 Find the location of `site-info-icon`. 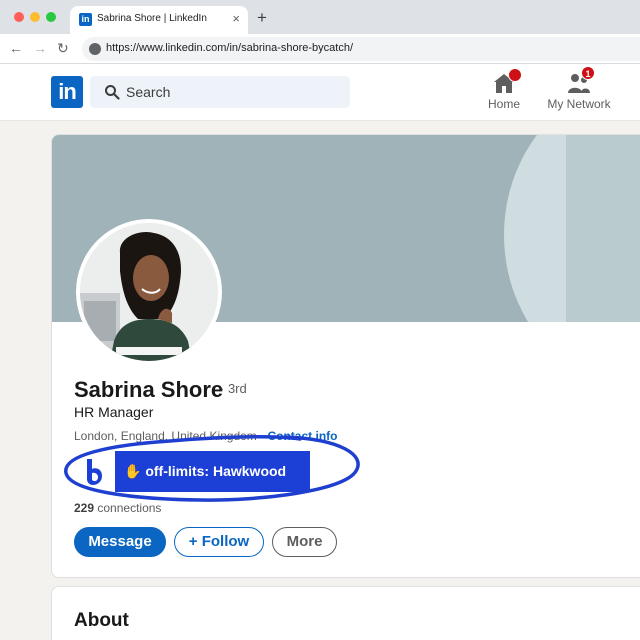

site-info-icon is located at coordinates (95, 49).